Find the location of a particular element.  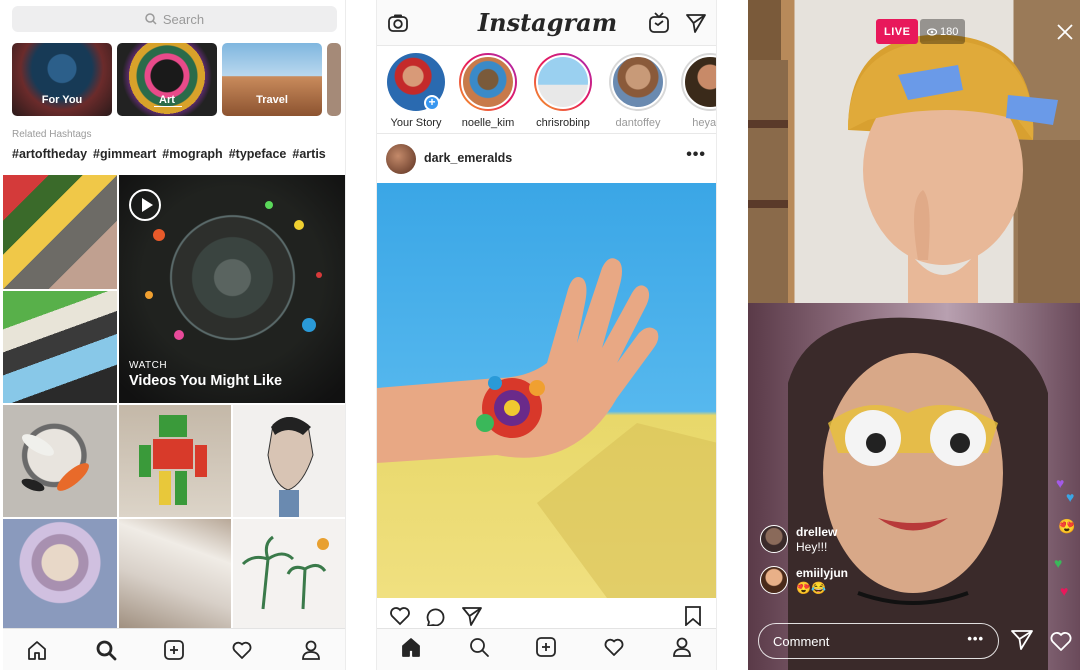

comment-username: drellew is located at coordinates (817, 532).